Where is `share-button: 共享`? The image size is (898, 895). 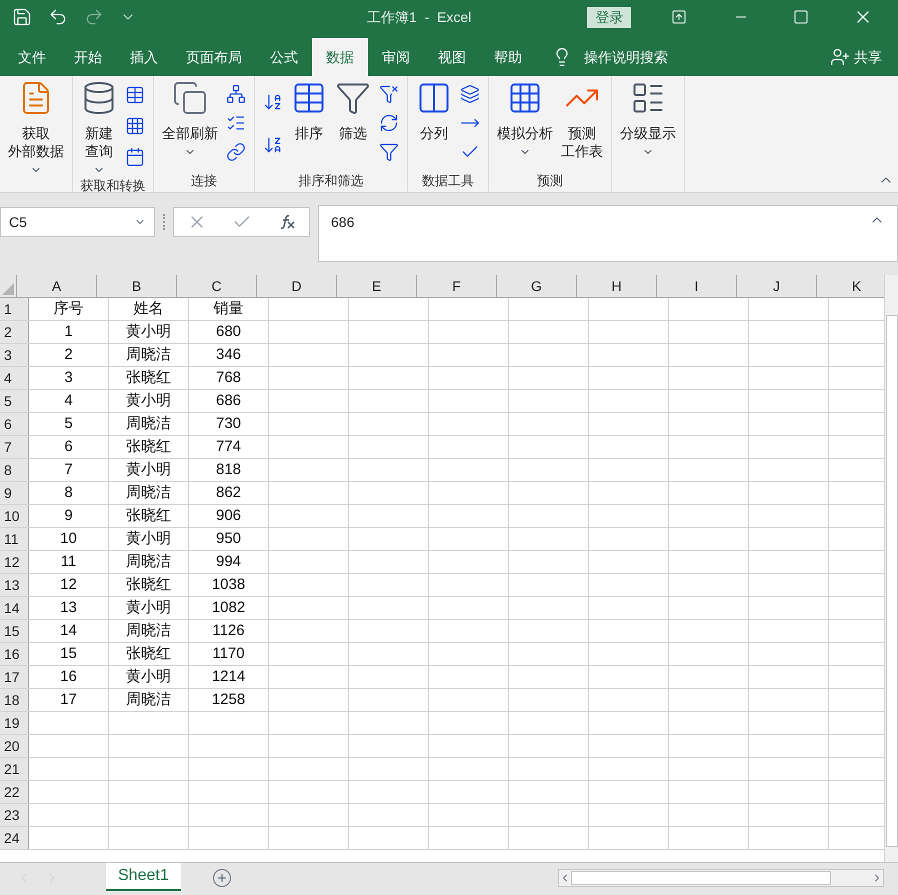
share-button: 共享 is located at coordinates (856, 57).